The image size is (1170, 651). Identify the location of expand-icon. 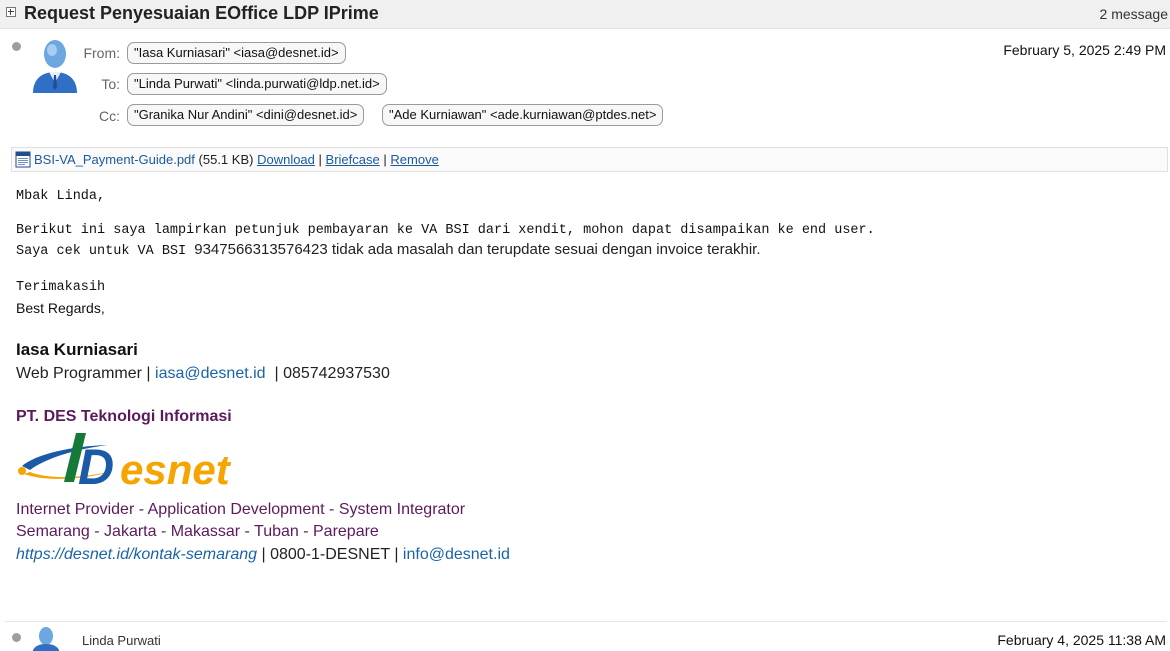
(11, 12).